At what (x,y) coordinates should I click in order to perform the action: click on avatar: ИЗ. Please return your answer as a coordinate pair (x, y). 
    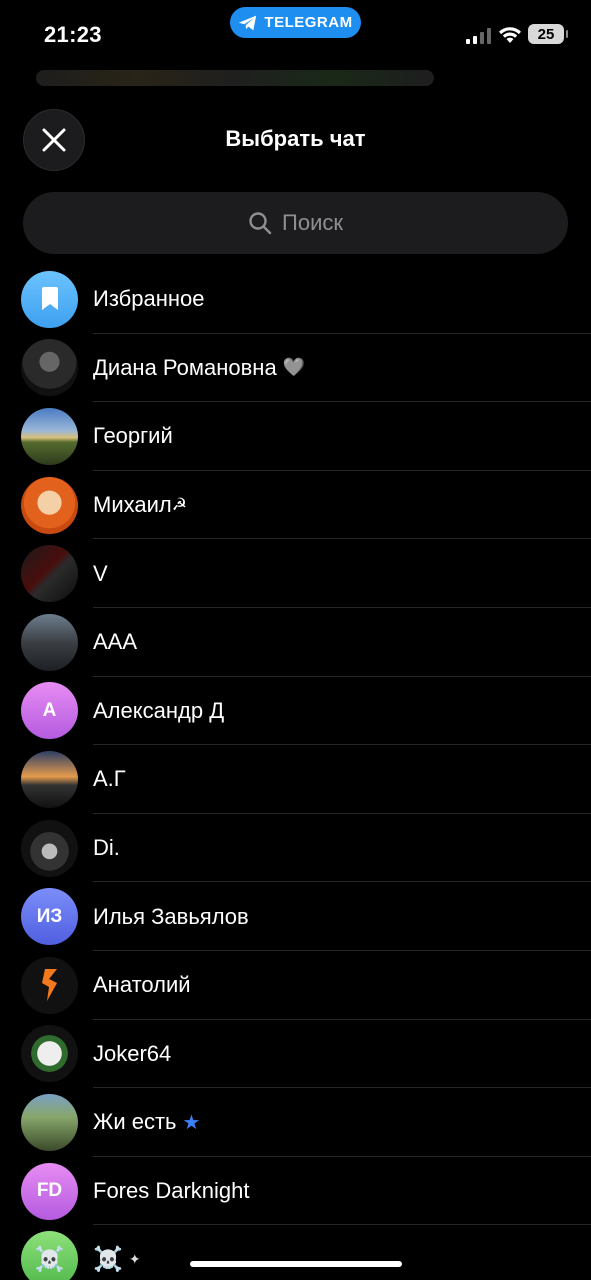
    Looking at the image, I should click on (49, 917).